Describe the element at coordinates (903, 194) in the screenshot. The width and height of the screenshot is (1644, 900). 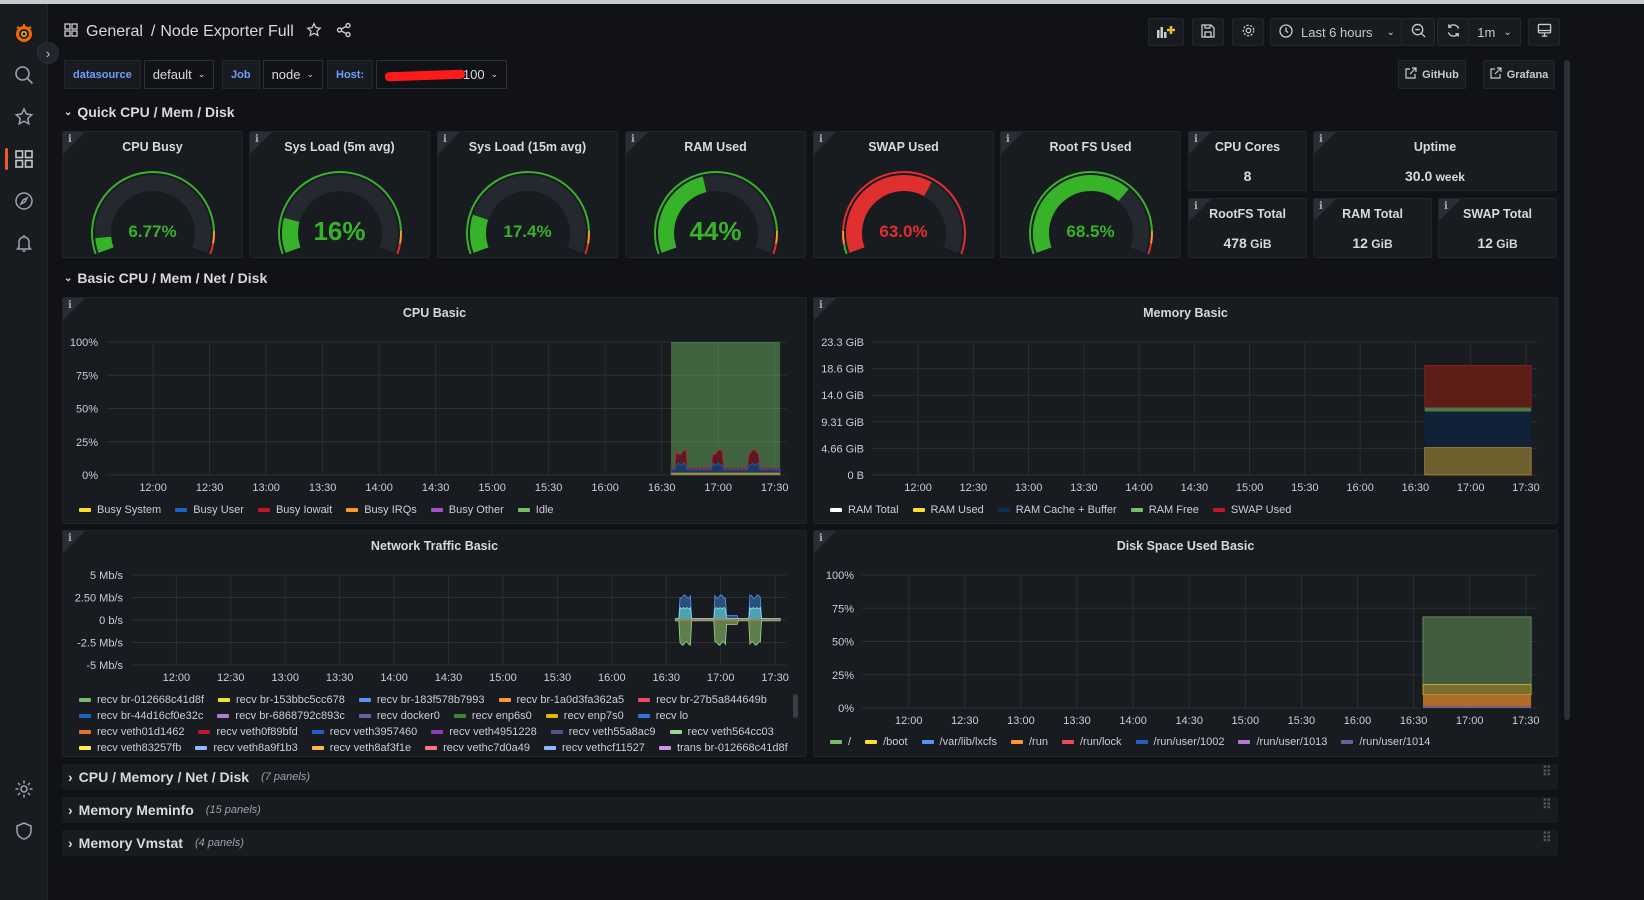
I see `gauge-panel: i SWAP Used 63.0%` at that location.